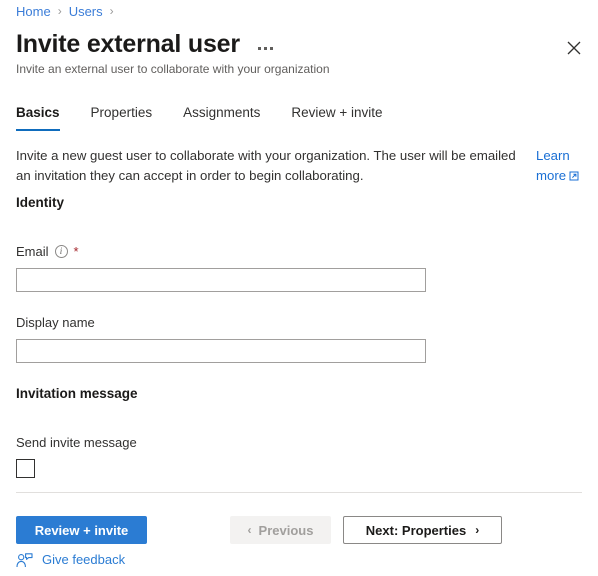 The image size is (598, 576). Describe the element at coordinates (24, 560) in the screenshot. I see `person-feedback-icon` at that location.